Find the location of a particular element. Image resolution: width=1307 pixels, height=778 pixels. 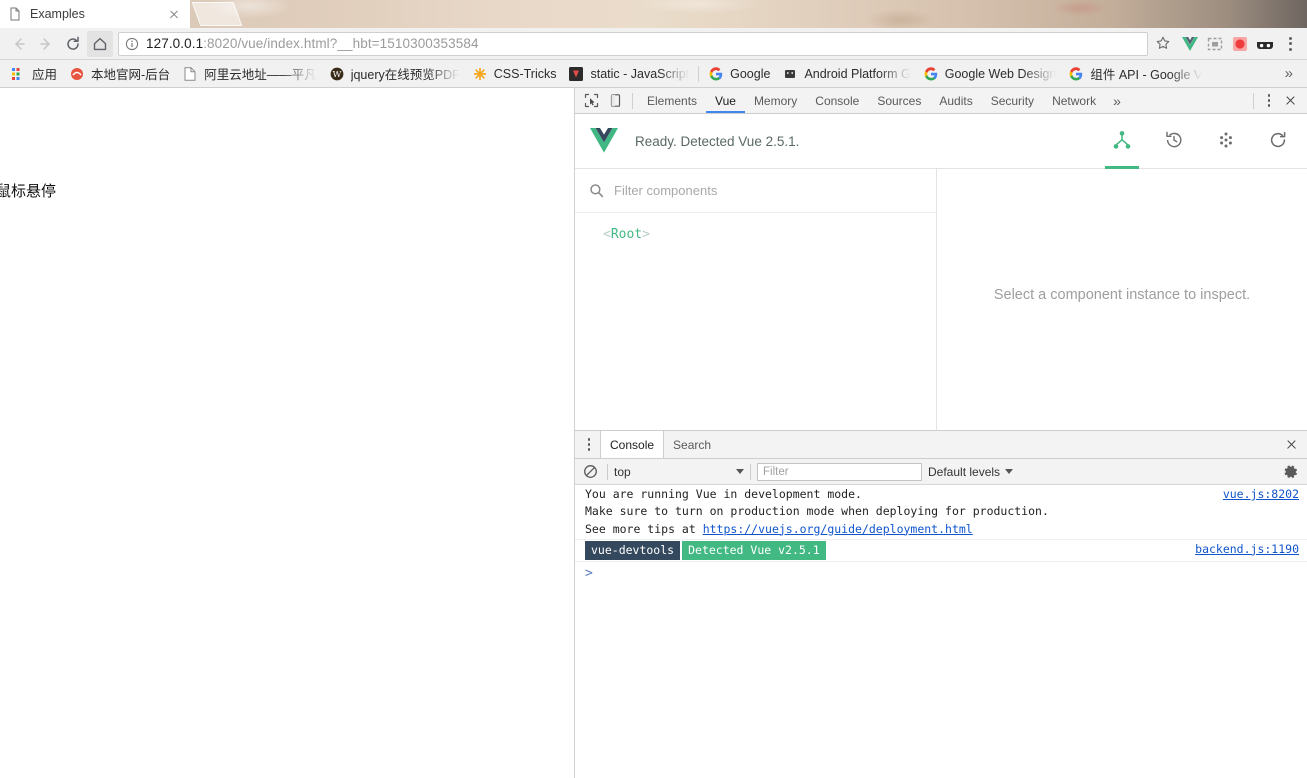

component-tree-icon is located at coordinates (1122, 141).